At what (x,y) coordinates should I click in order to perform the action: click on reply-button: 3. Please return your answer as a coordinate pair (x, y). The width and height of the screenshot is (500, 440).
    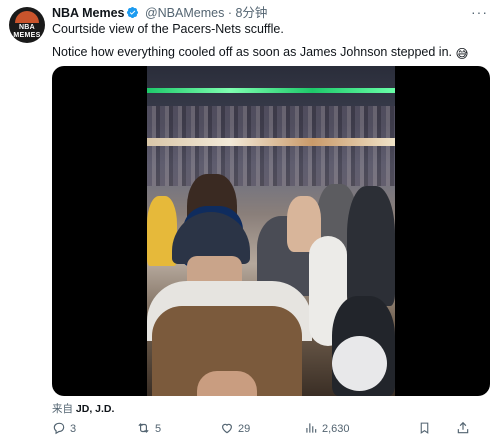
    Looking at the image, I should click on (64, 429).